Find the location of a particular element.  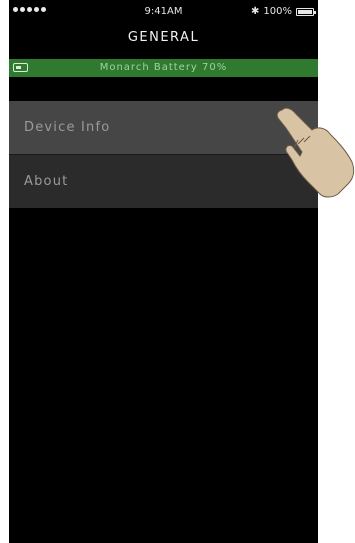

battery-icon is located at coordinates (306, 11).